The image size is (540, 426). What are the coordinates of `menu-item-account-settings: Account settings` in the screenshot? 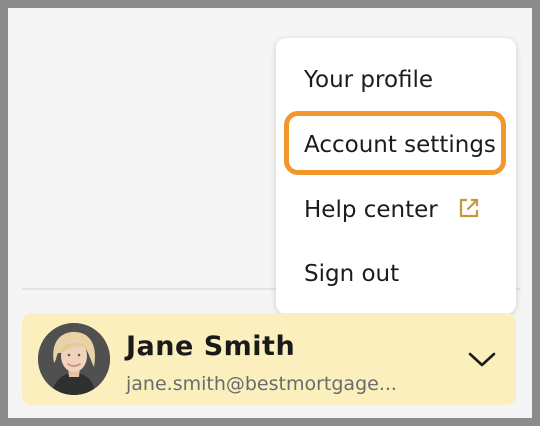 It's located at (400, 145).